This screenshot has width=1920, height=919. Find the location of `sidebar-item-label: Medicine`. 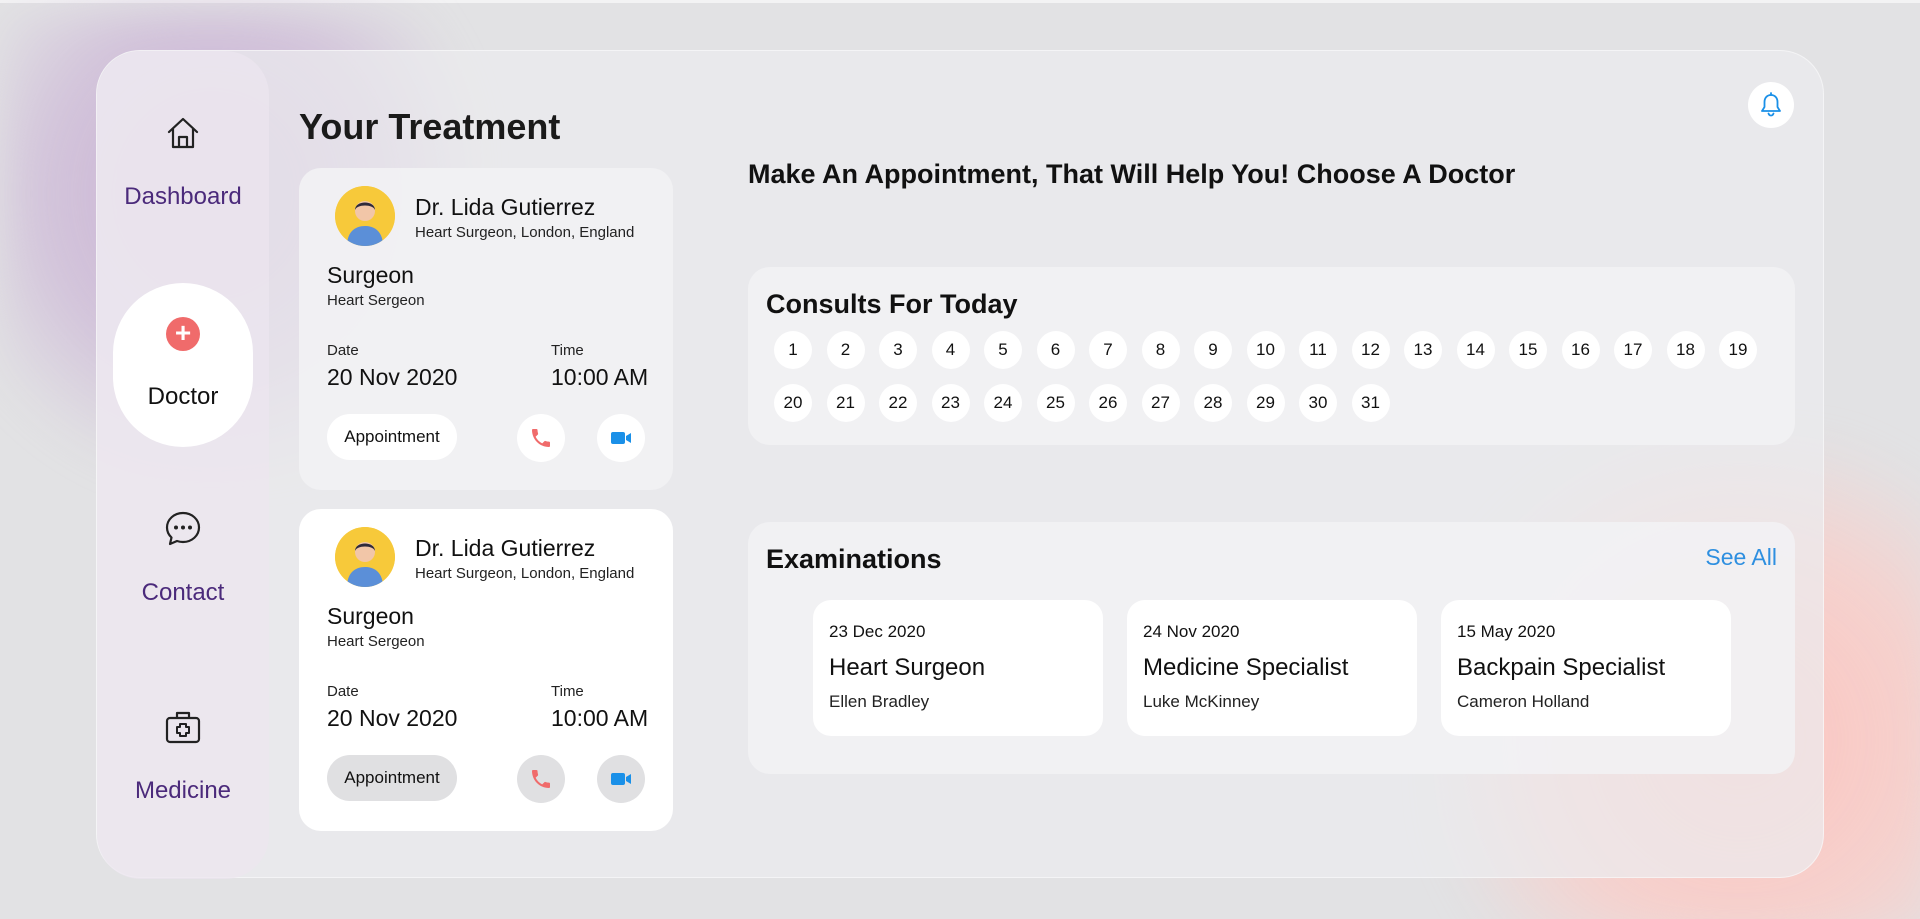

sidebar-item-label: Medicine is located at coordinates (183, 790).